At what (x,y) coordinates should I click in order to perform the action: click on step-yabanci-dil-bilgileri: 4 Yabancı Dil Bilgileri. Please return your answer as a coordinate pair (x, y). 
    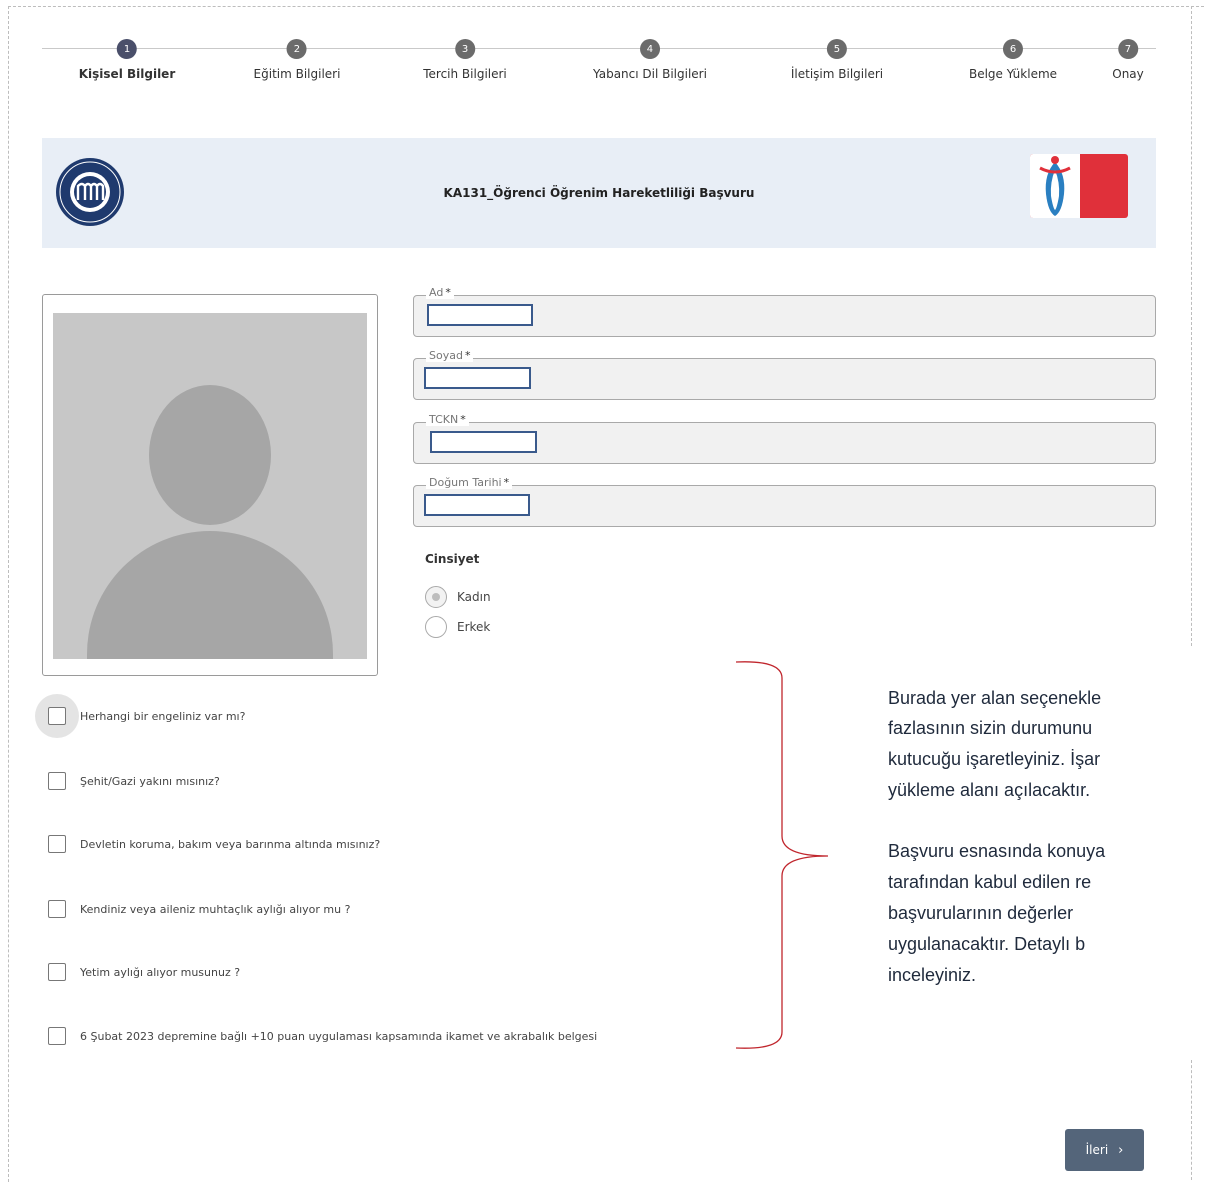
    Looking at the image, I should click on (650, 60).